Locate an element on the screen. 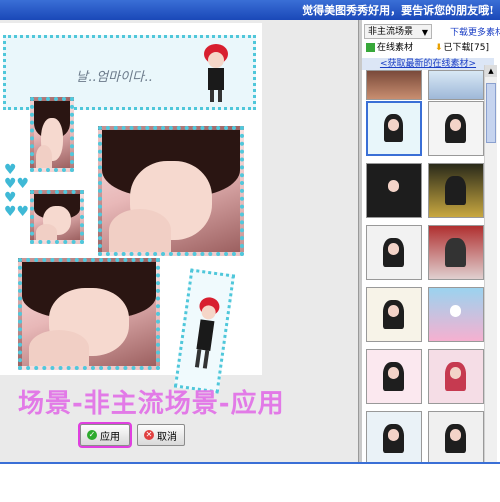 This screenshot has height=502, width=500. photo-frame-small-top is located at coordinates (52, 134).